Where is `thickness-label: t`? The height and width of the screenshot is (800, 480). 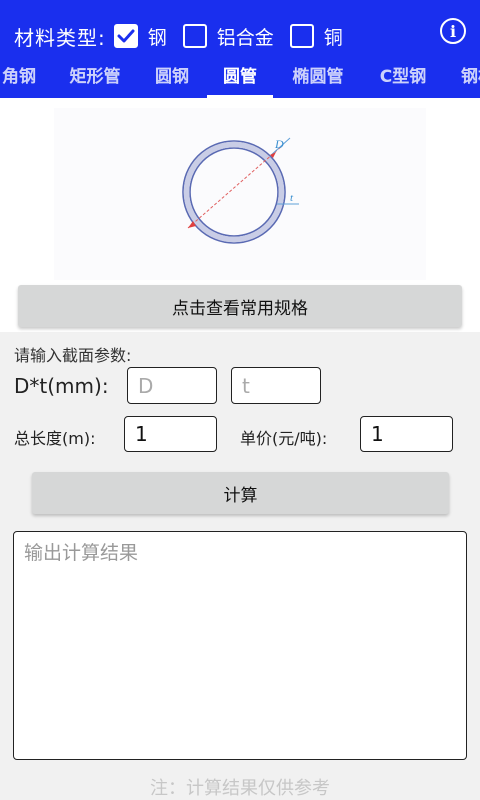
thickness-label: t is located at coordinates (292, 198).